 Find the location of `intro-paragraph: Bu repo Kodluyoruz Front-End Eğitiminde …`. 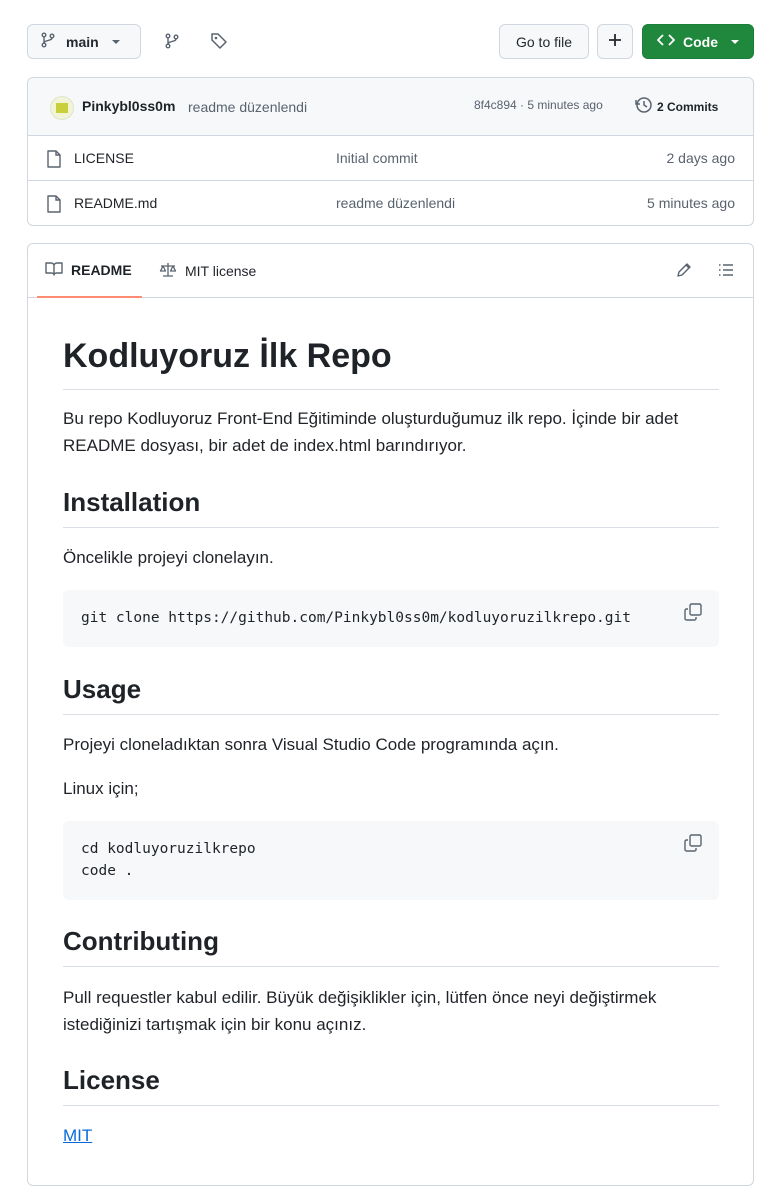

intro-paragraph: Bu repo Kodluyoruz Front-End Eğitiminde … is located at coordinates (391, 432).